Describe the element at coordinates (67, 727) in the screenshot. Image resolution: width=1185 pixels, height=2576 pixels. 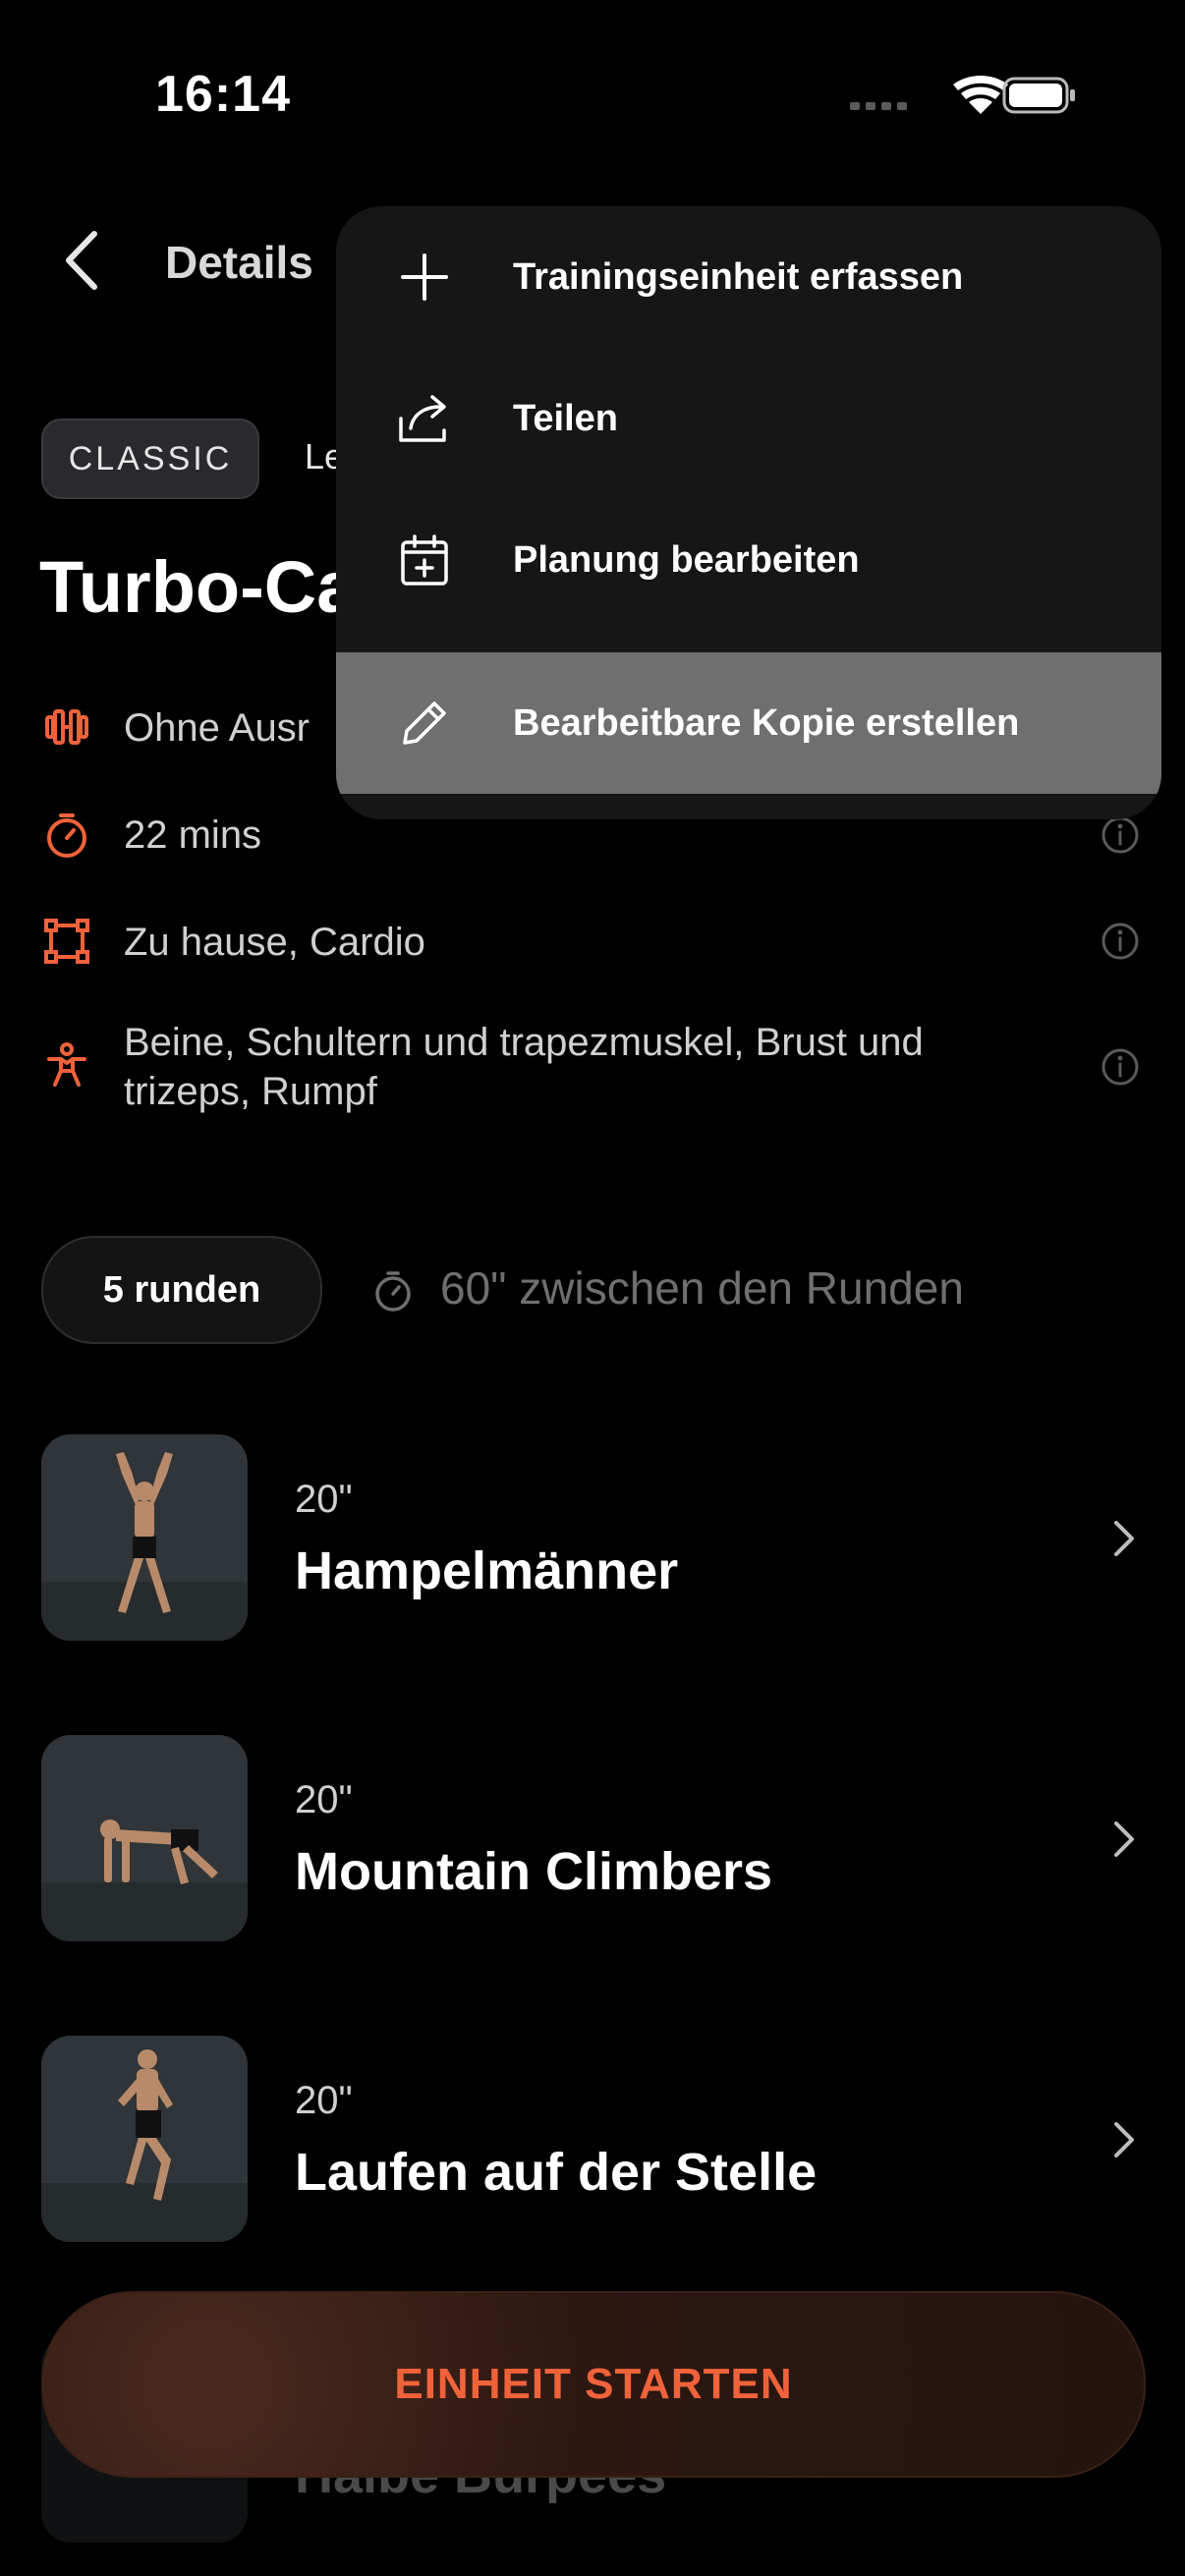
I see `dumbbell-icon` at that location.